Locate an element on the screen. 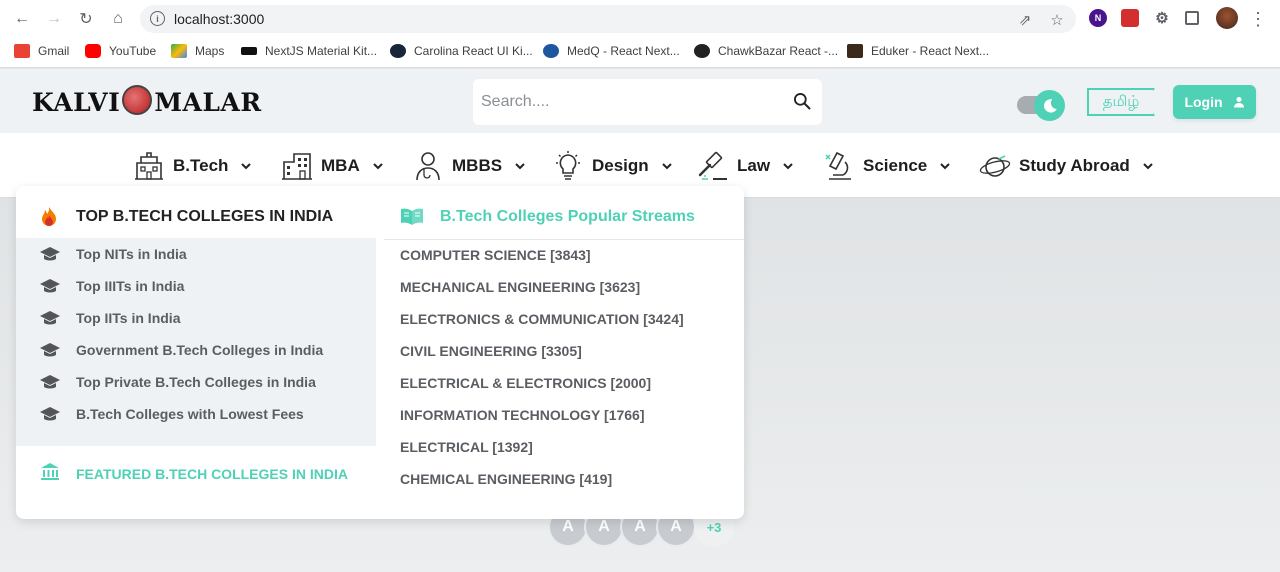  open-book-icon is located at coordinates (412, 216).